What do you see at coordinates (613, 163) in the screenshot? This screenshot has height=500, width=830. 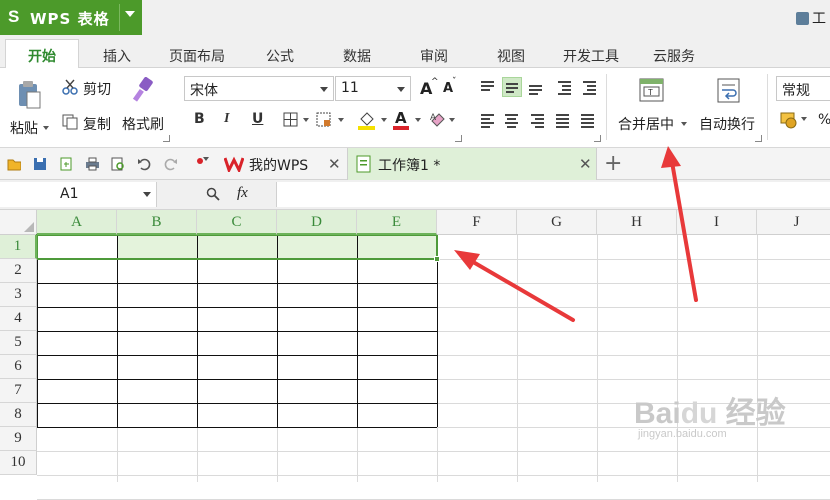 I see `new-tab-plus-icon: +` at bounding box center [613, 163].